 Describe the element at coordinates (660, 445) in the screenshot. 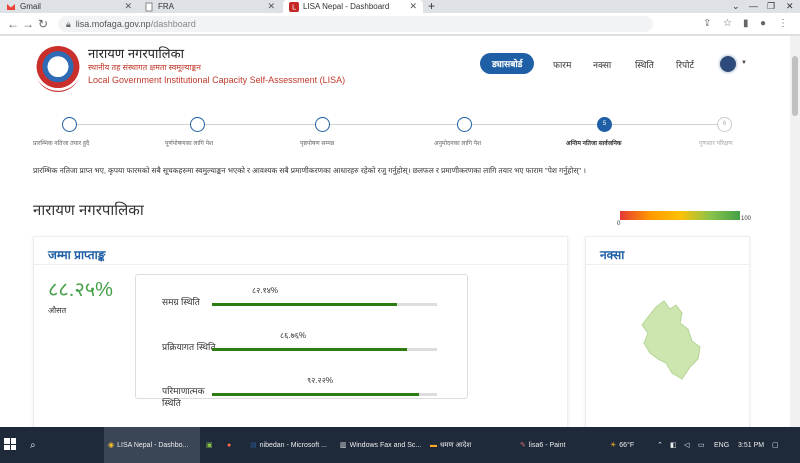

I see `chevron-up-icon: ⌃` at that location.